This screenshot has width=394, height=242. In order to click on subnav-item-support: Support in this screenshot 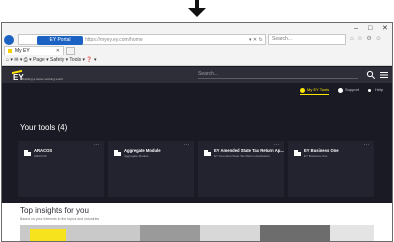, I will do `click(348, 90)`.